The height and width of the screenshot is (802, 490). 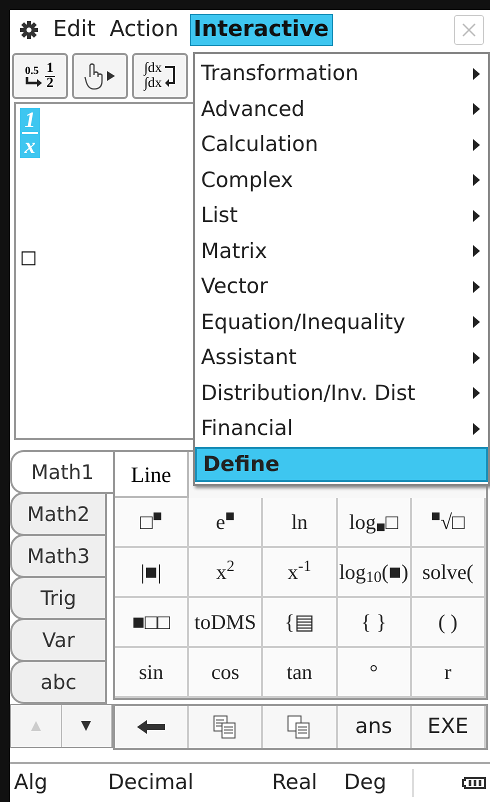 I want to click on integral-button: ∫dx ∫dx, so click(x=160, y=76).